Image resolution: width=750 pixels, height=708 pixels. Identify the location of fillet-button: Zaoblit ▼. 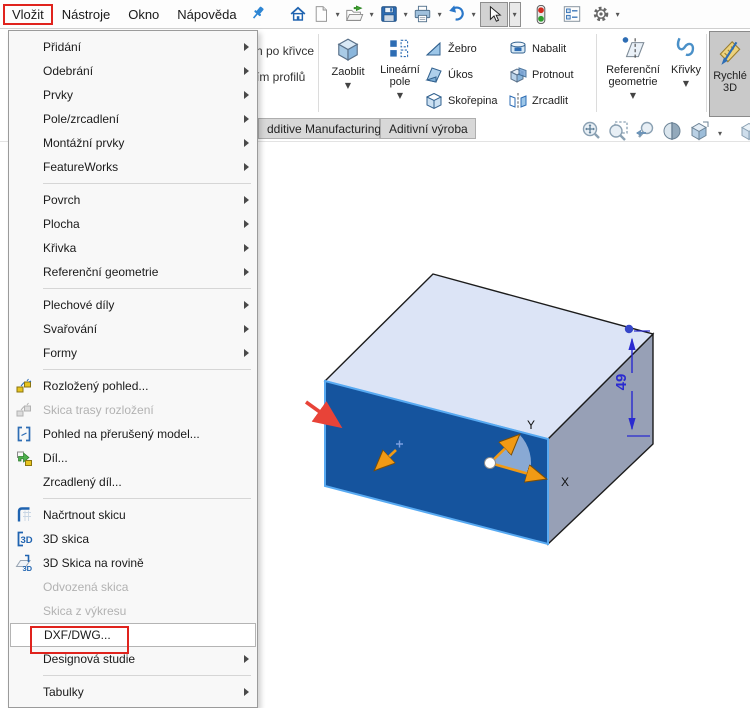
(348, 62).